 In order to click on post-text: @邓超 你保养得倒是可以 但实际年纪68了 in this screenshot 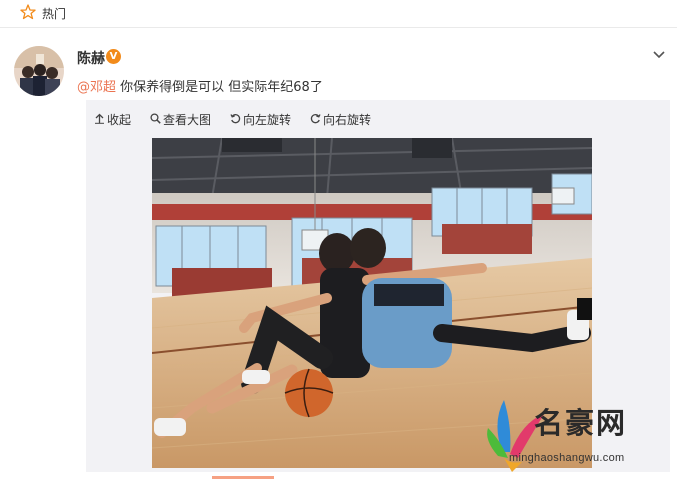, I will do `click(200, 85)`.